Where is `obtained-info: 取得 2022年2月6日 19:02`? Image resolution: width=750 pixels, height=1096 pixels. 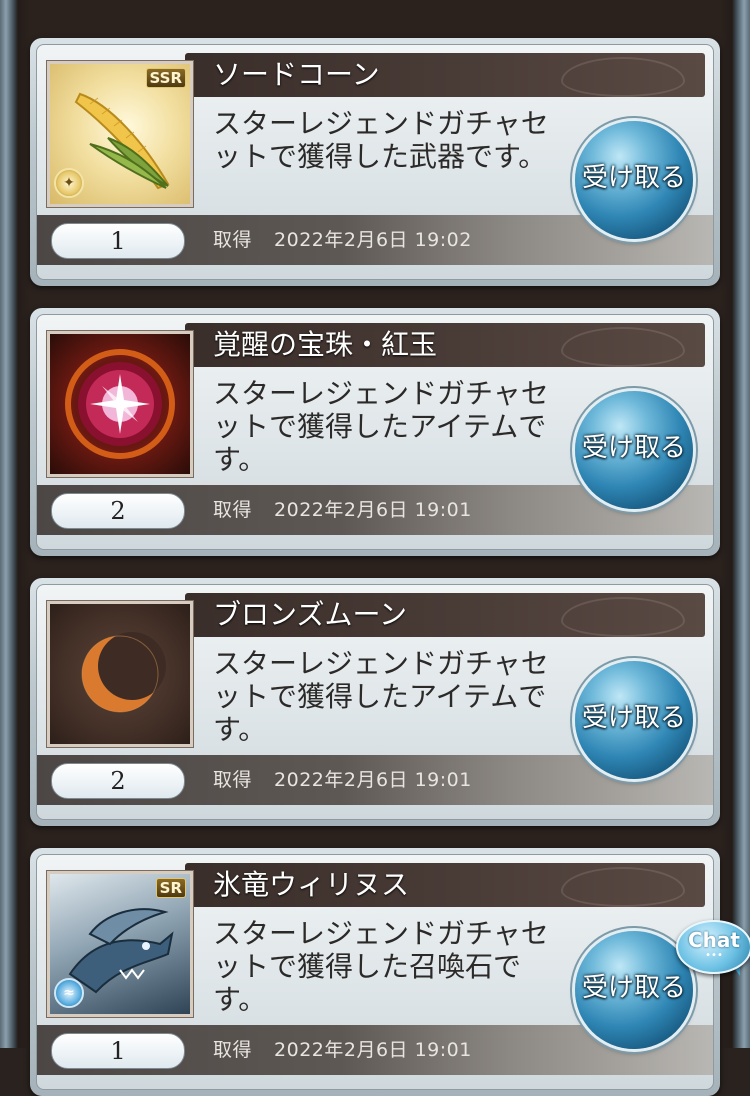 obtained-info: 取得 2022年2月6日 19:02 is located at coordinates (342, 240).